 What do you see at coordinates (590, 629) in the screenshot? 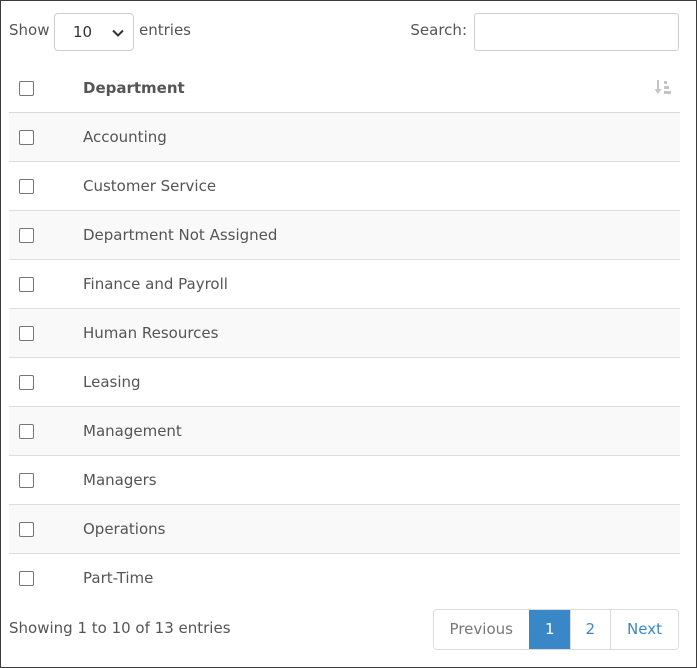
I see `page-2-button: 2` at bounding box center [590, 629].